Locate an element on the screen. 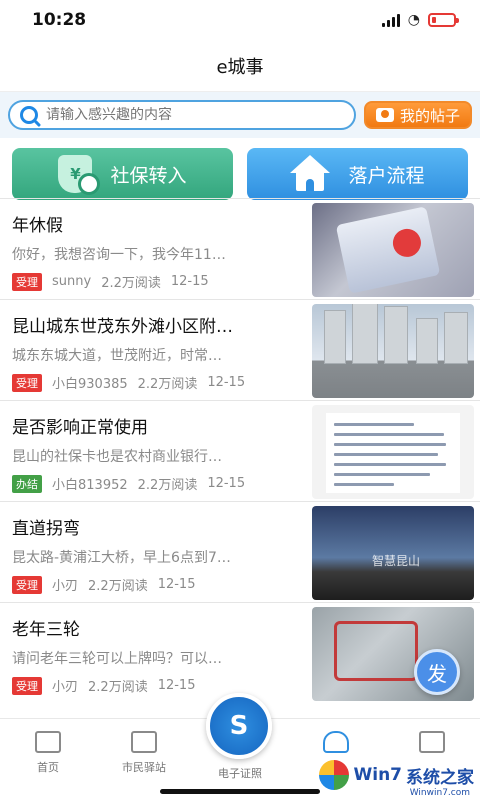 Image resolution: width=480 pixels, height=800 pixels. search-icon is located at coordinates (29, 115).